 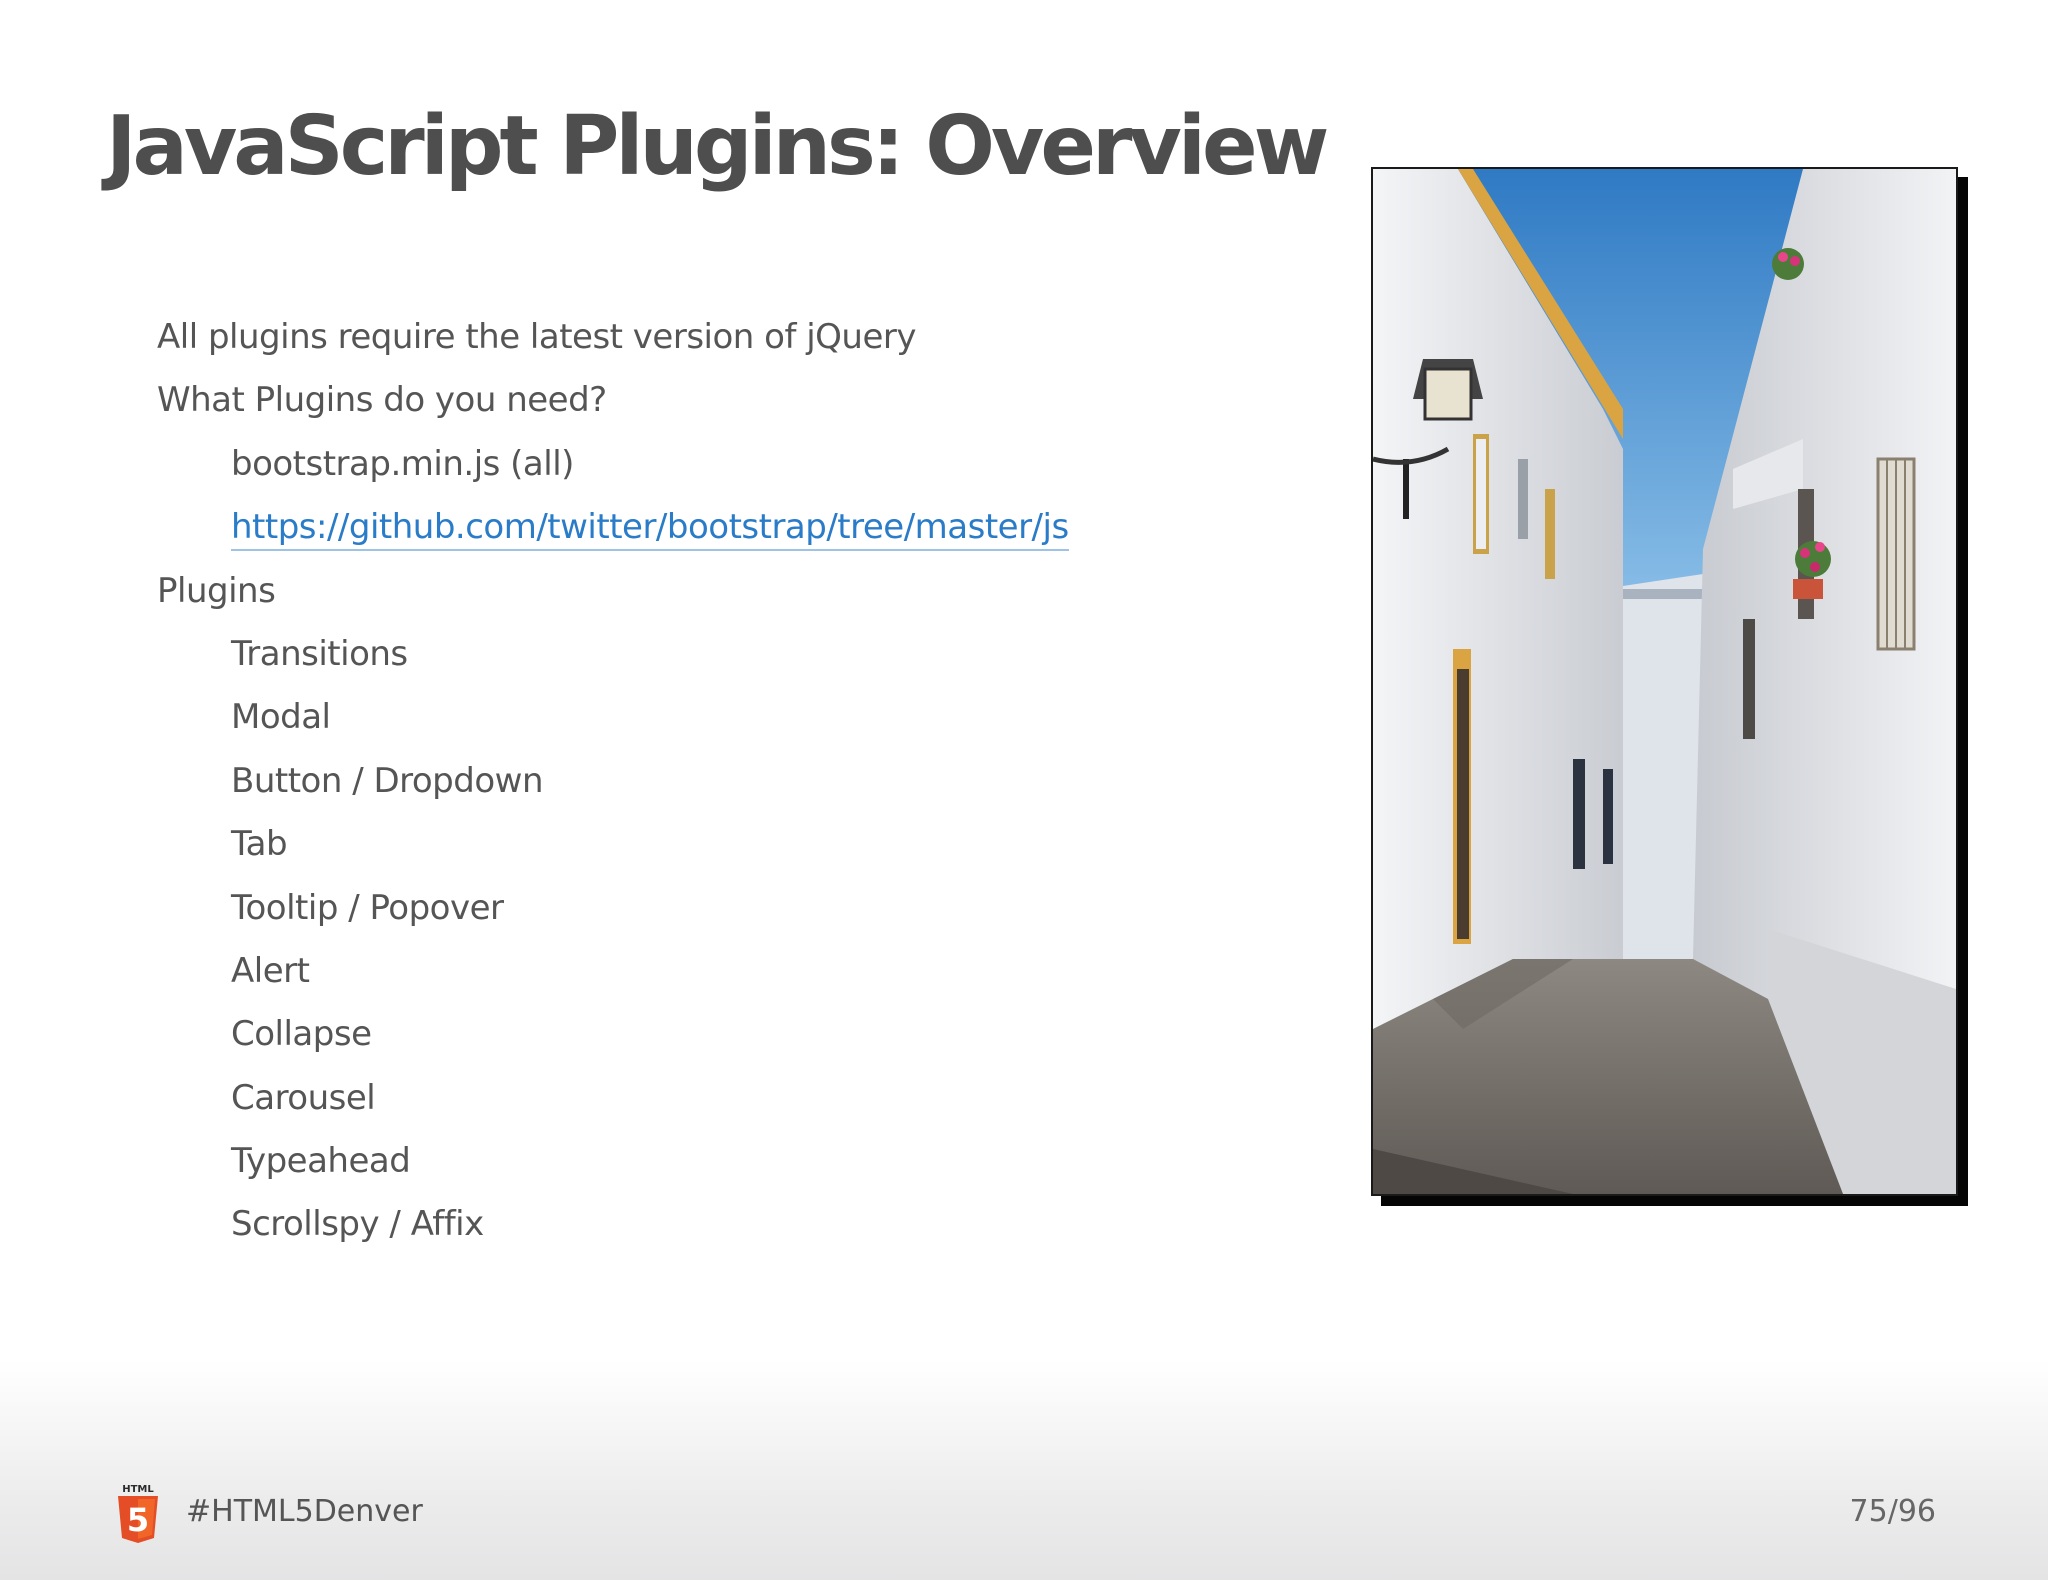 I want to click on html5-logo-icon: HTML 5, so click(x=138, y=1513).